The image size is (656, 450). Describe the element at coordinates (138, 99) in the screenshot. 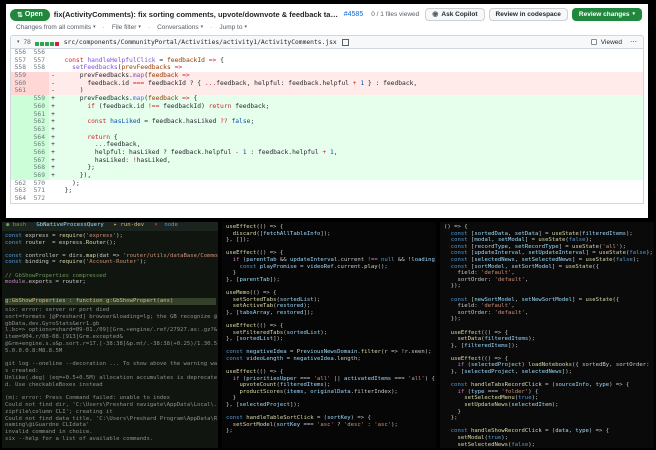

I see `code-token: map` at that location.